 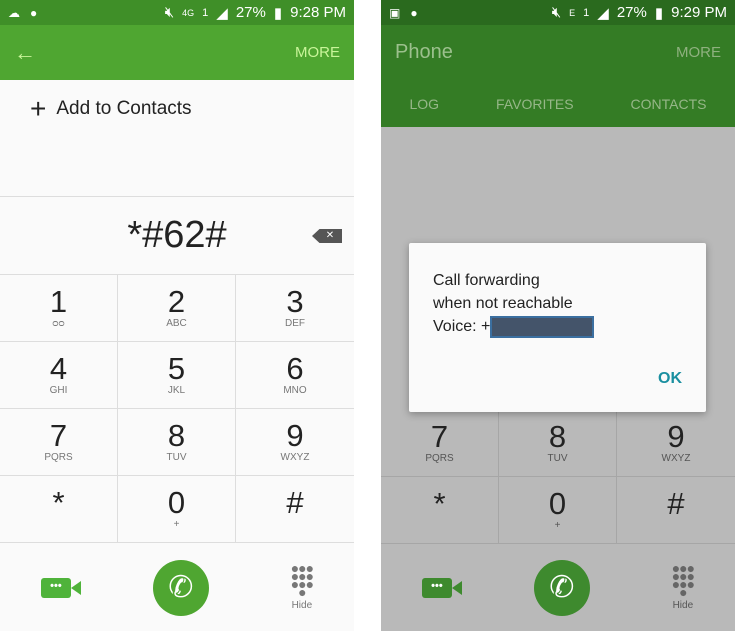 What do you see at coordinates (59, 308) in the screenshot?
I see `key-1: 1 ᴑᴑ` at bounding box center [59, 308].